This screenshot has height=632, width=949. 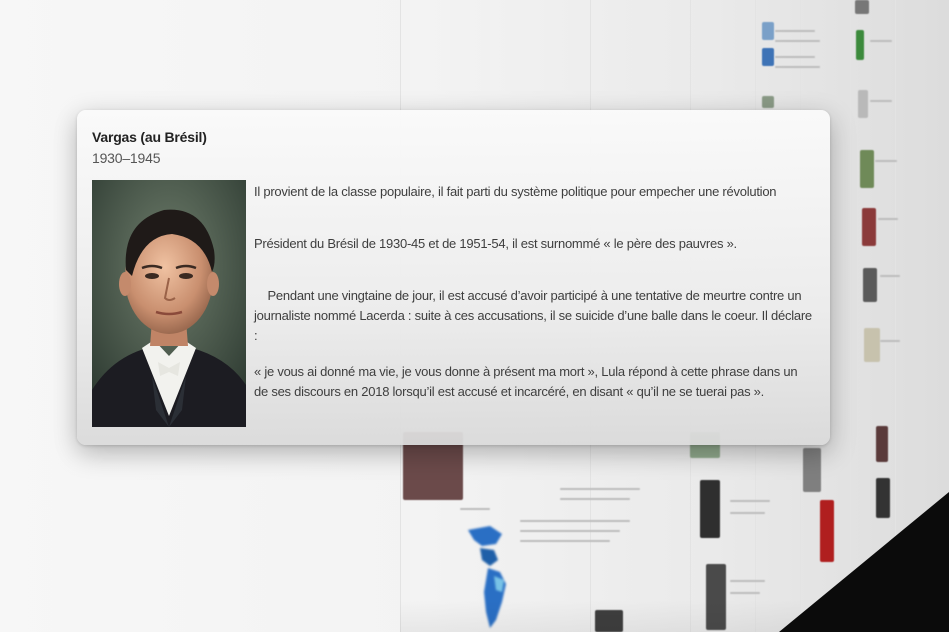 What do you see at coordinates (126, 158) in the screenshot?
I see `event-dates: 1930–1945` at bounding box center [126, 158].